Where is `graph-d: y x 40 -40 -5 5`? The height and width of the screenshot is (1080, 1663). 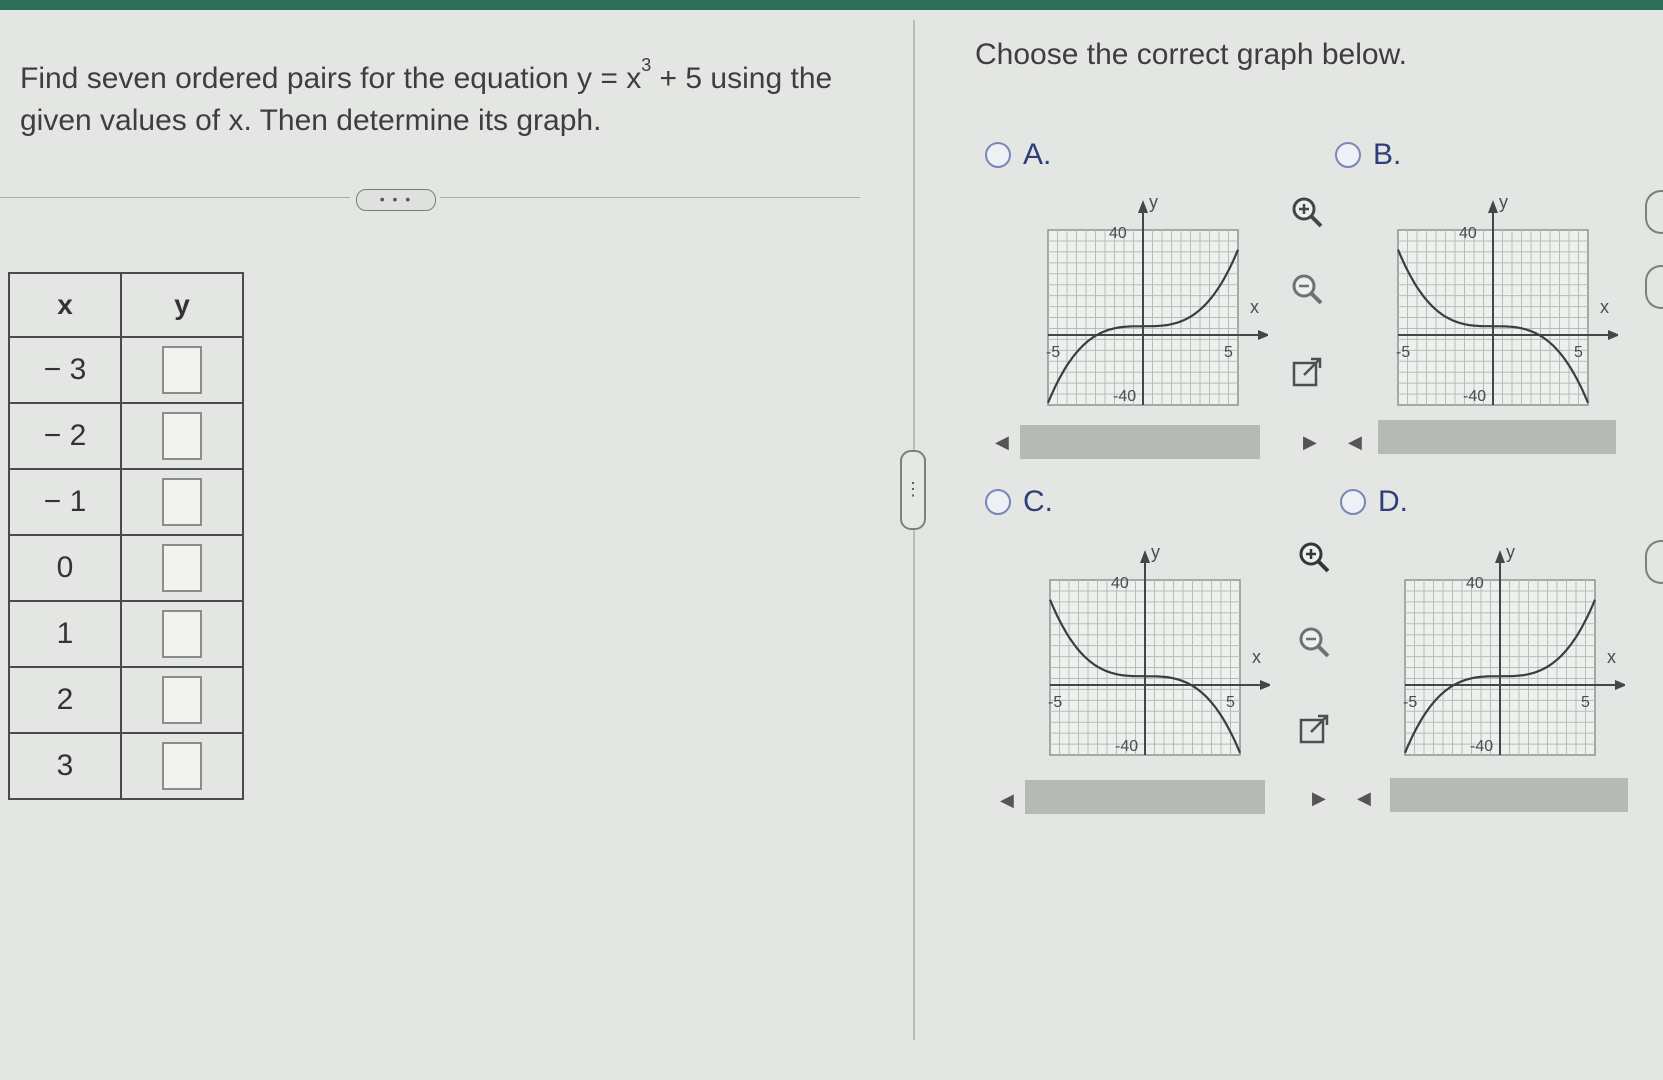 graph-d: y x 40 -40 -5 5 is located at coordinates (1514, 649).